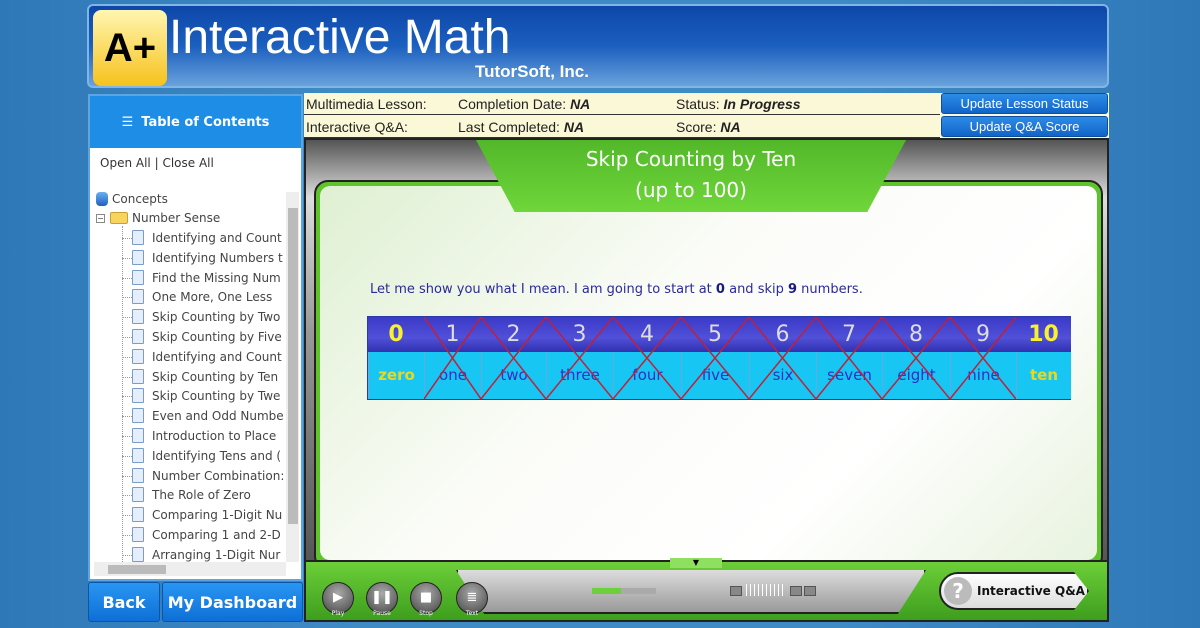 This screenshot has height=628, width=1200. Describe the element at coordinates (214, 436) in the screenshot. I see `tree-item: Introduction to Place` at that location.